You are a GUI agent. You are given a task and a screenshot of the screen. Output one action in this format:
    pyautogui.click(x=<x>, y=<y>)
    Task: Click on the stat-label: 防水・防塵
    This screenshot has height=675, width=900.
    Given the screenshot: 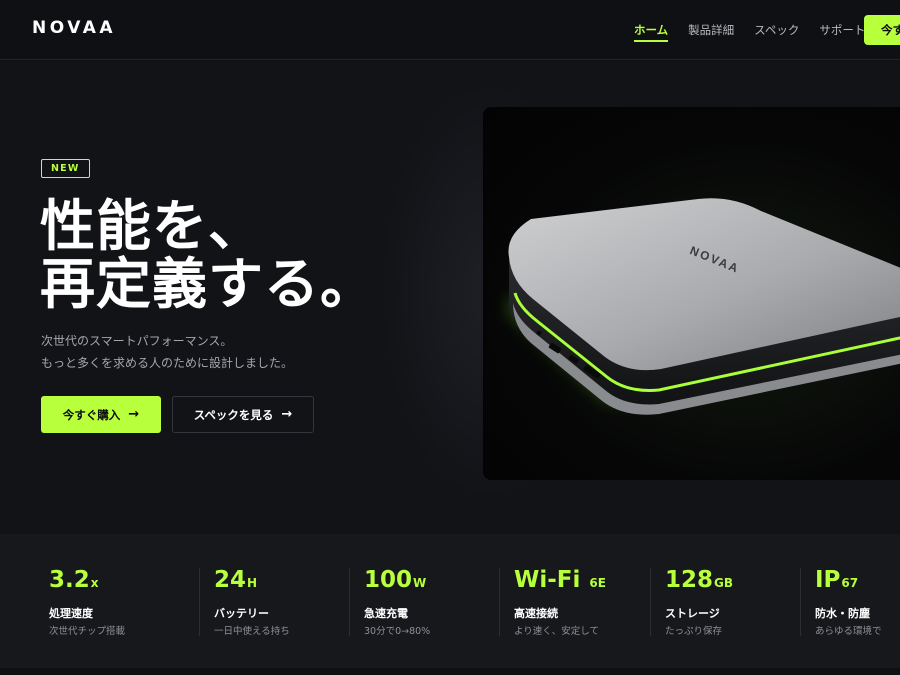 What is the action you would take?
    pyautogui.click(x=842, y=613)
    